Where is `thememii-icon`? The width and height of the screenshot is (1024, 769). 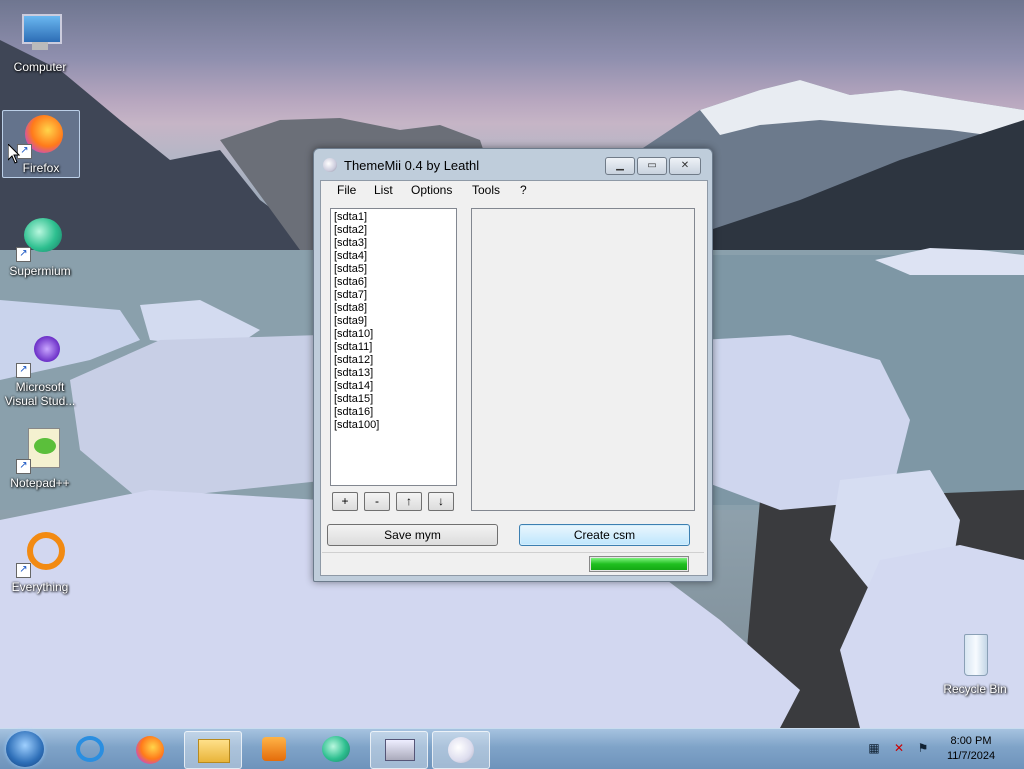
thememii-icon is located at coordinates (461, 750).